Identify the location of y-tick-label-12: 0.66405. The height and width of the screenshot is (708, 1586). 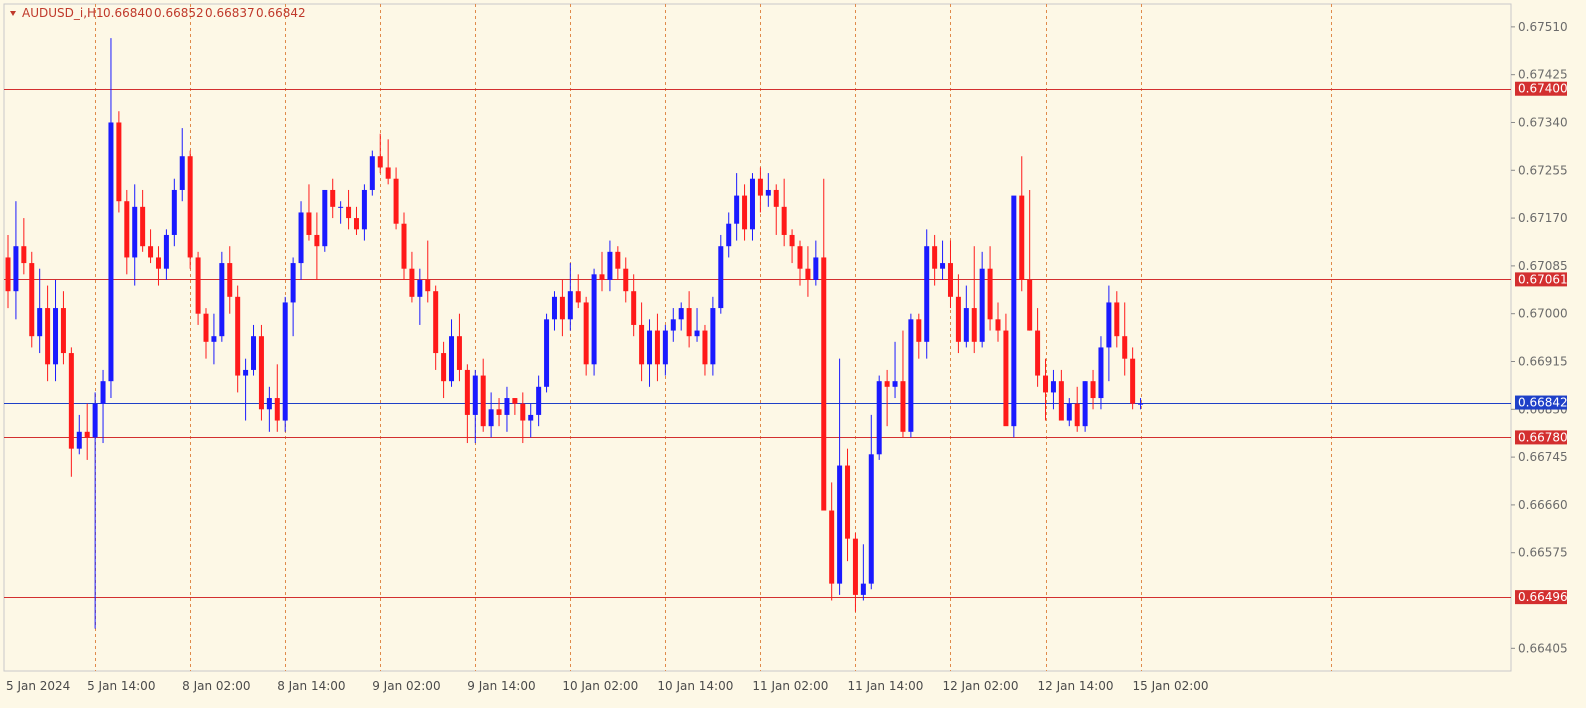
(1543, 648).